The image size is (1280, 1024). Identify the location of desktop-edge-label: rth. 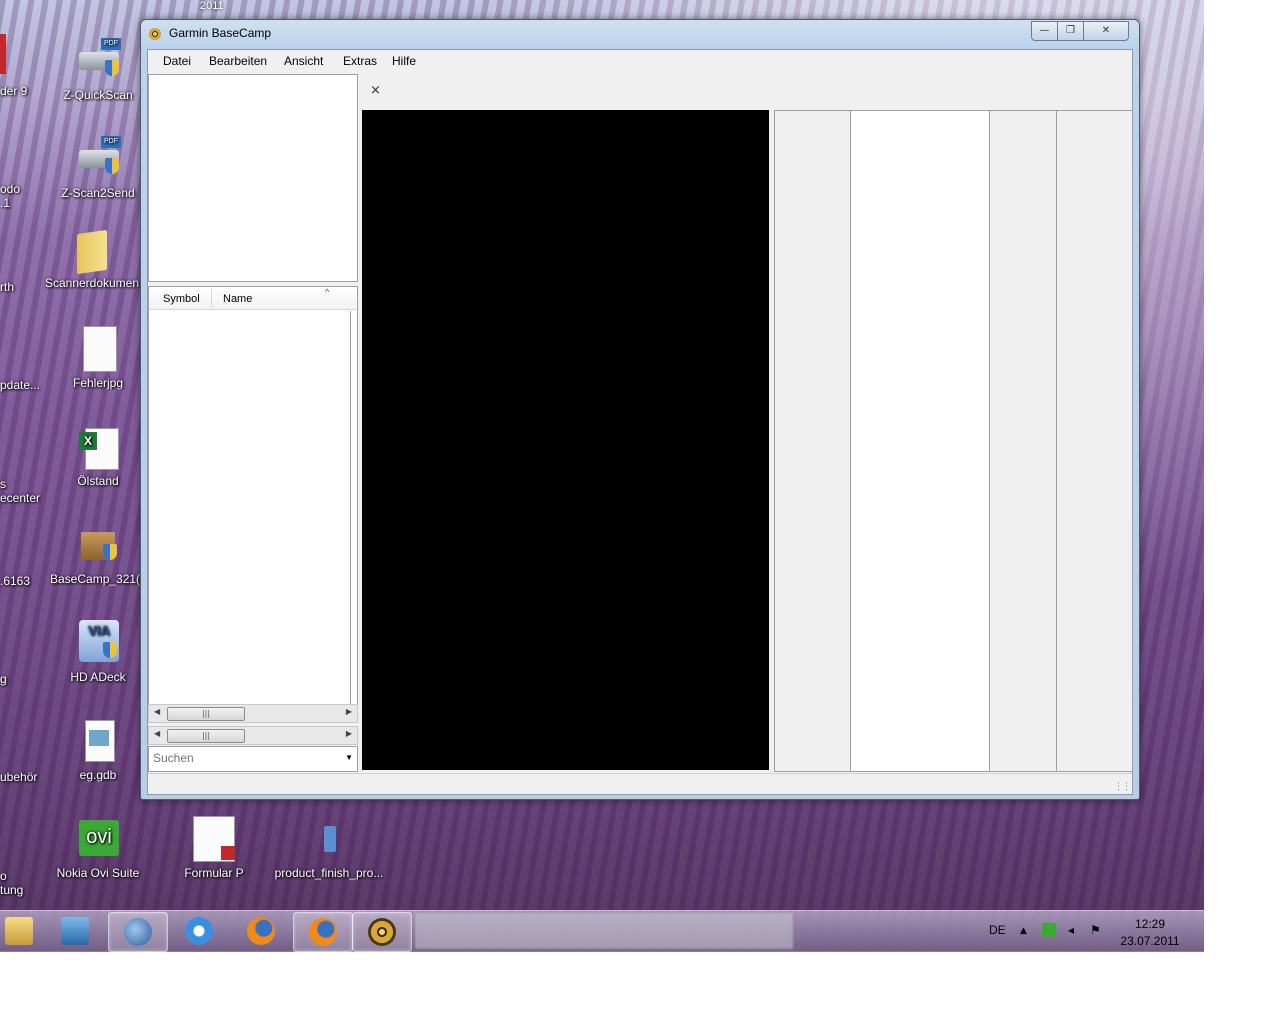
(7, 287).